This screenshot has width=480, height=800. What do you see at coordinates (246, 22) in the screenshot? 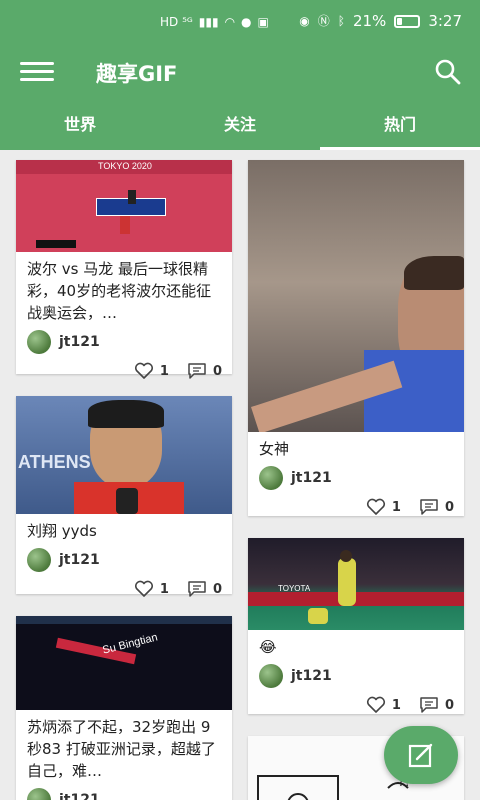
I see `wechat-icon: ●` at bounding box center [246, 22].